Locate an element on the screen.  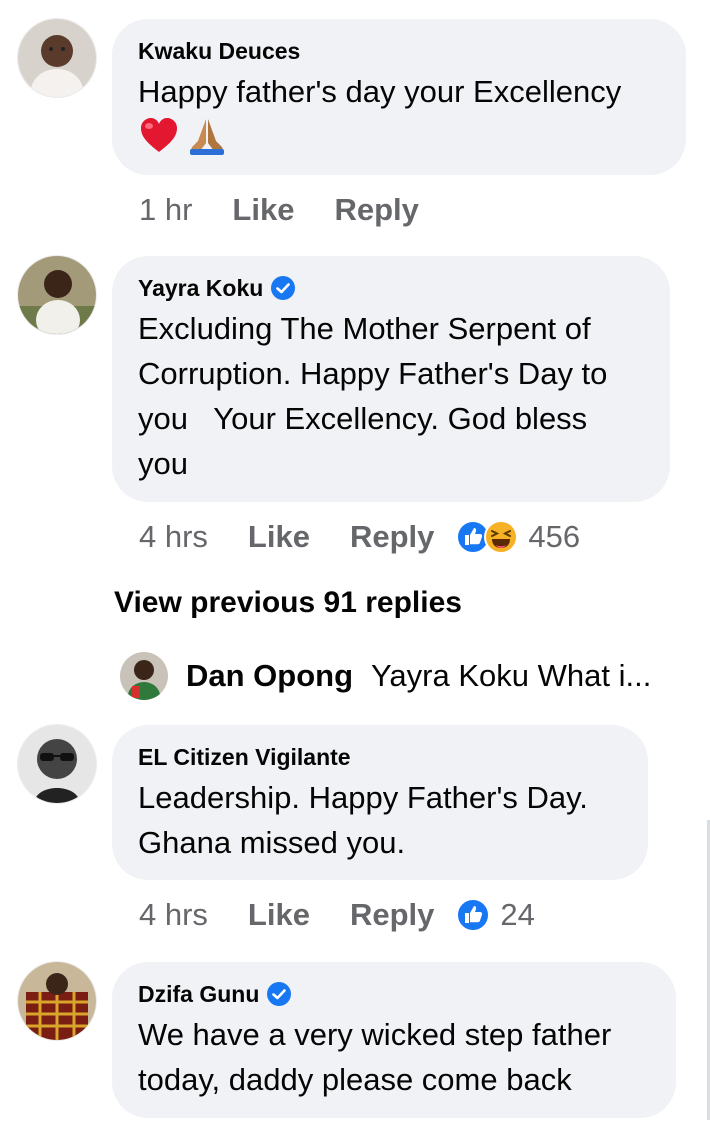
view-previous-replies-link: View previous 91 replies is located at coordinates (288, 603).